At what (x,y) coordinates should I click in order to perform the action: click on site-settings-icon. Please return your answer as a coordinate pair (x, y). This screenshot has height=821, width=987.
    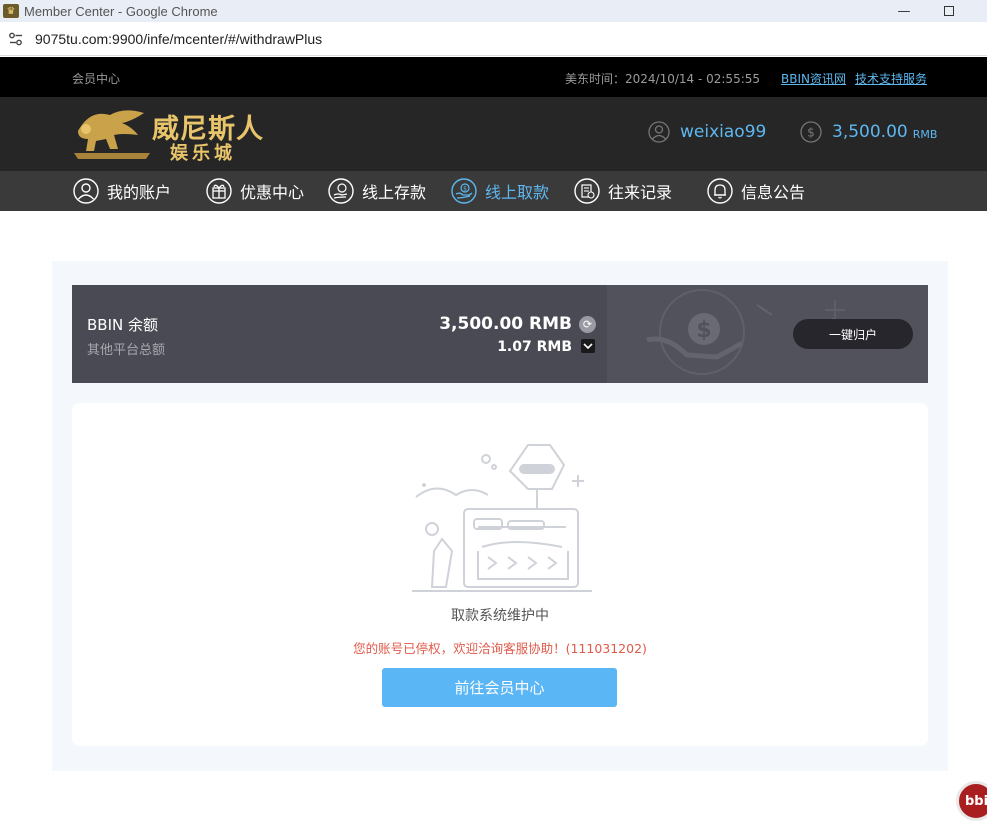
    Looking at the image, I should click on (16, 39).